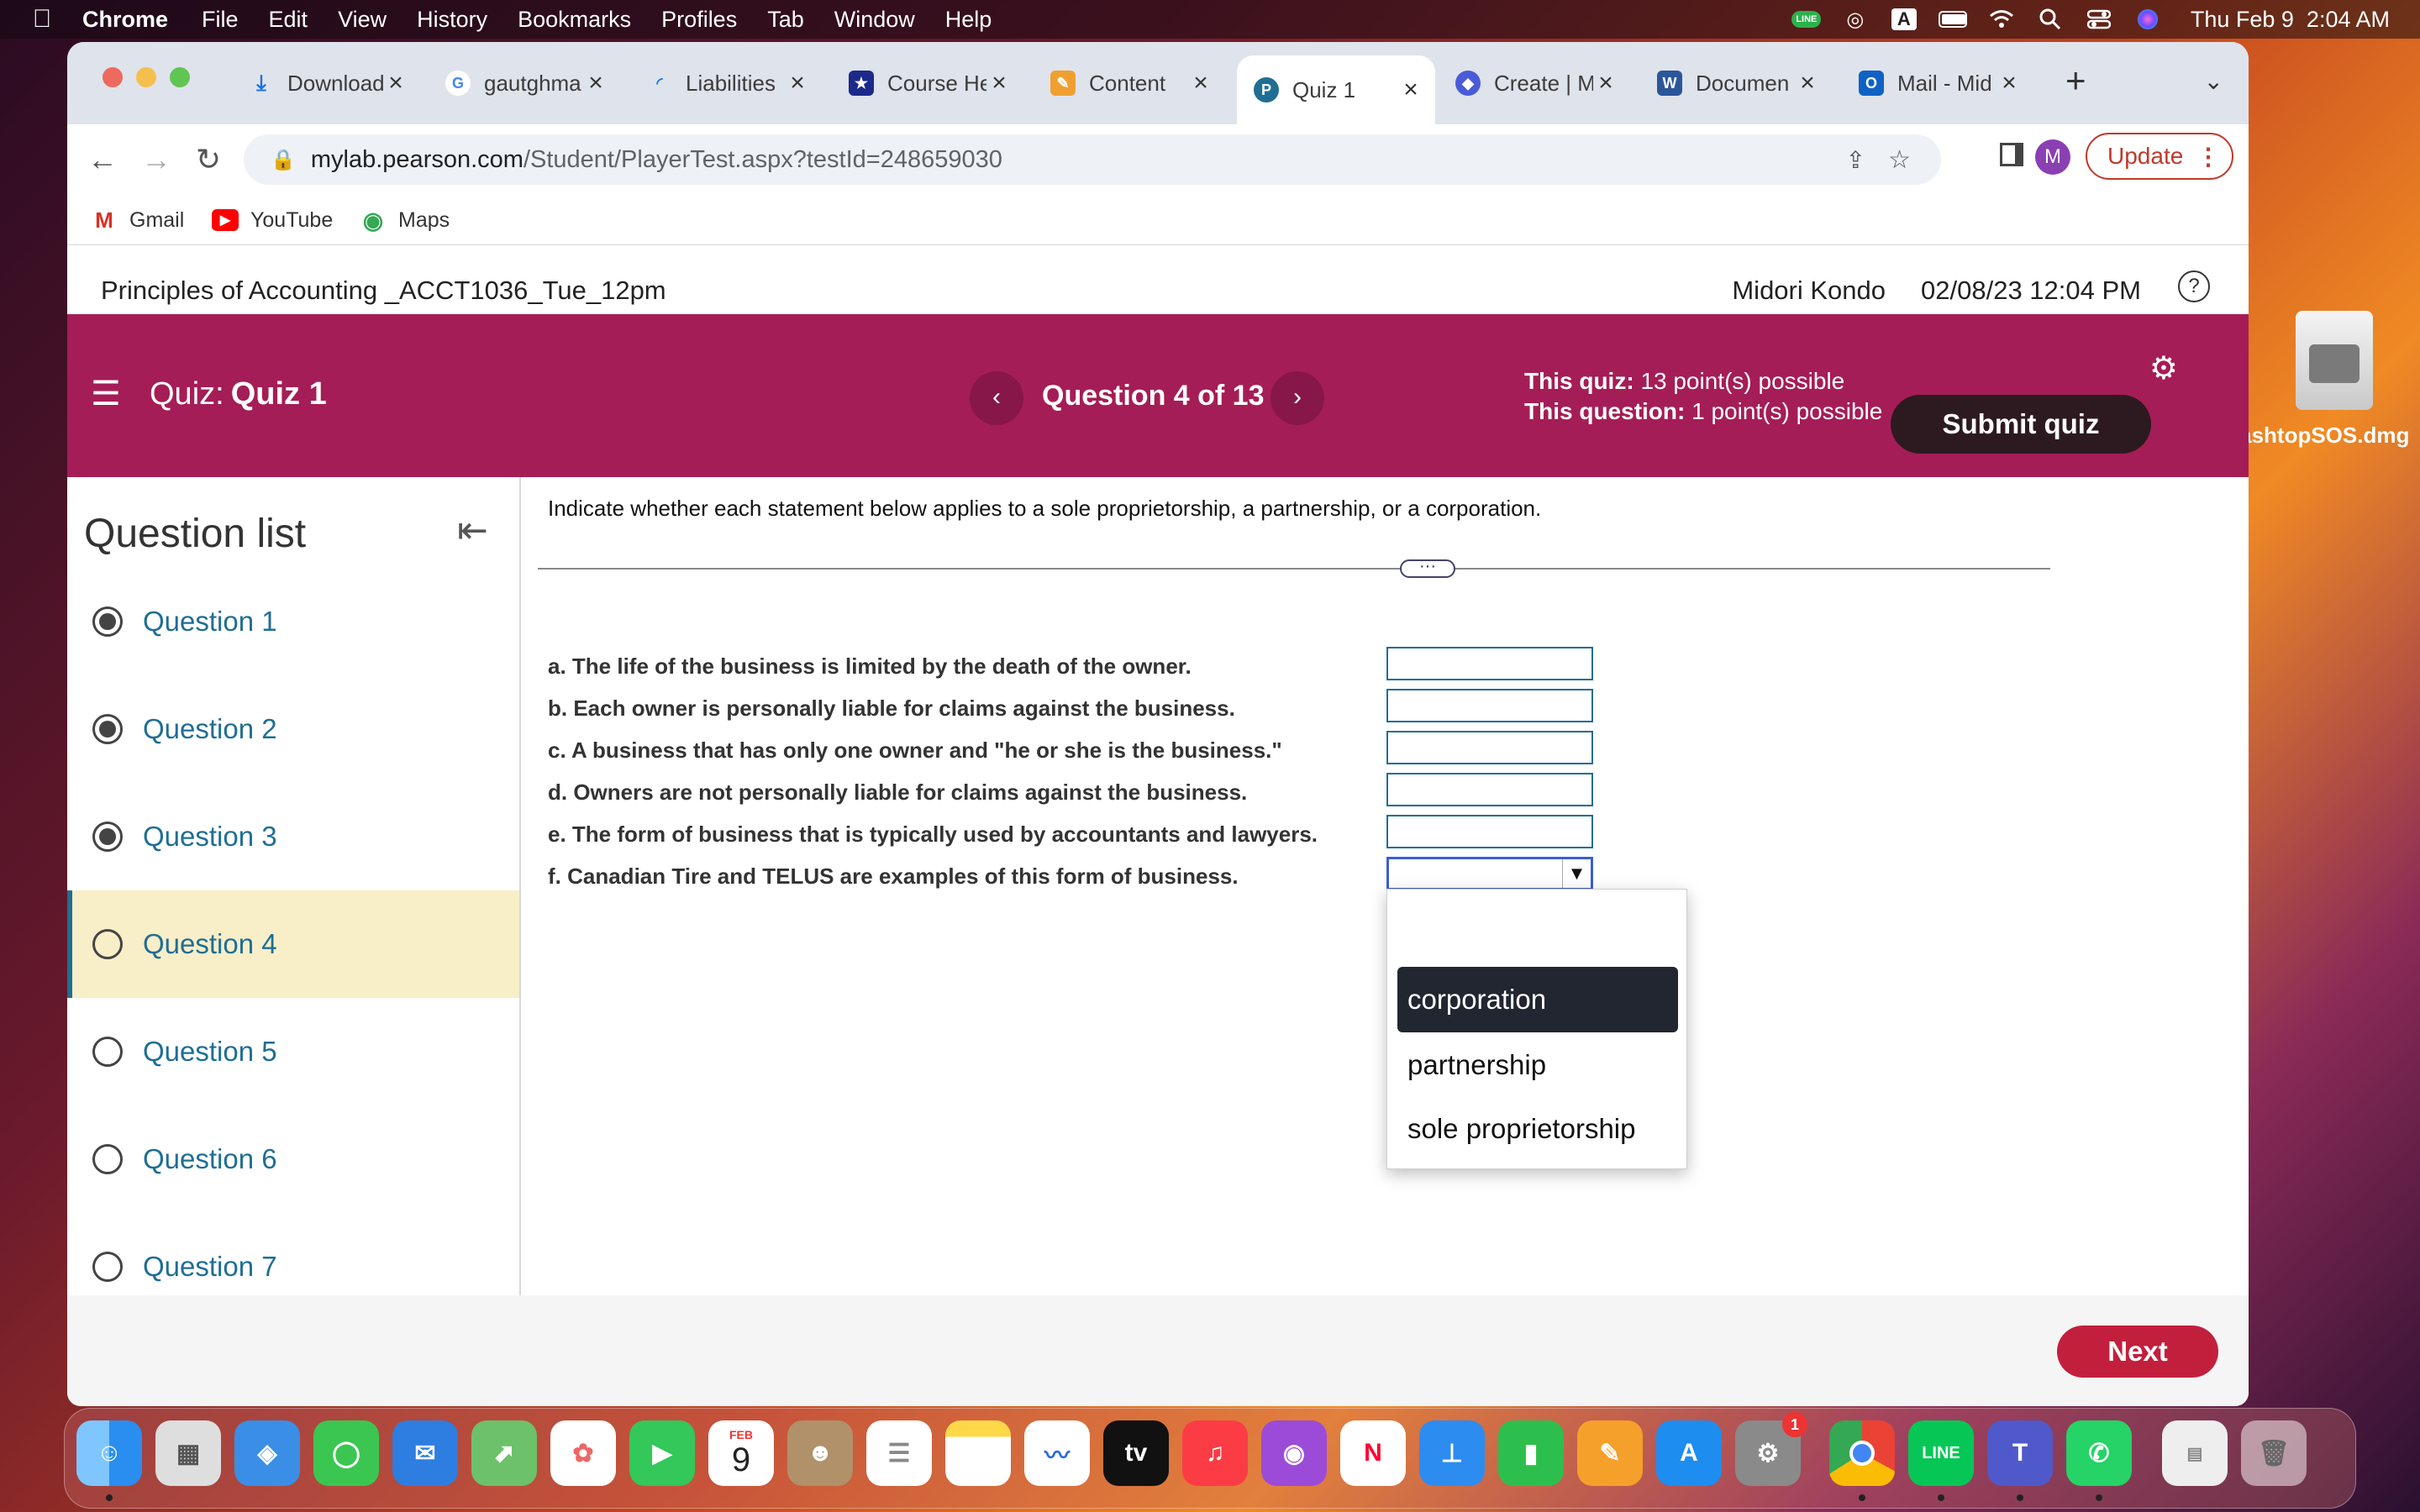  I want to click on bookmark-maps: ◉ Maps, so click(405, 220).